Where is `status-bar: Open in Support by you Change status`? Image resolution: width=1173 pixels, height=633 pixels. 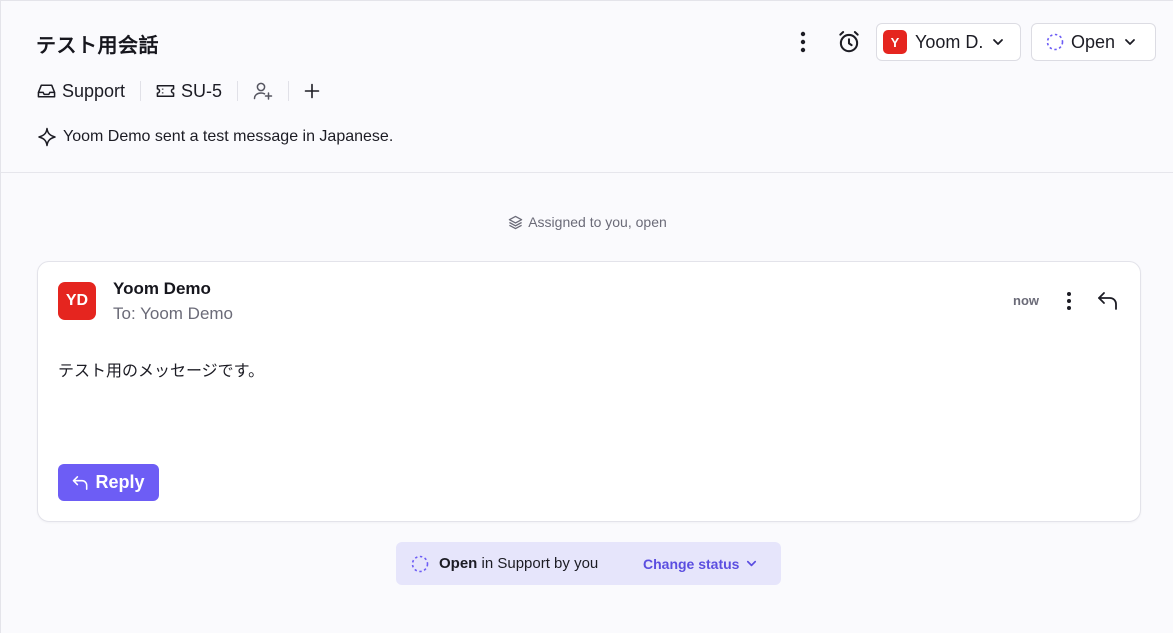 status-bar: Open in Support by you Change status is located at coordinates (588, 563).